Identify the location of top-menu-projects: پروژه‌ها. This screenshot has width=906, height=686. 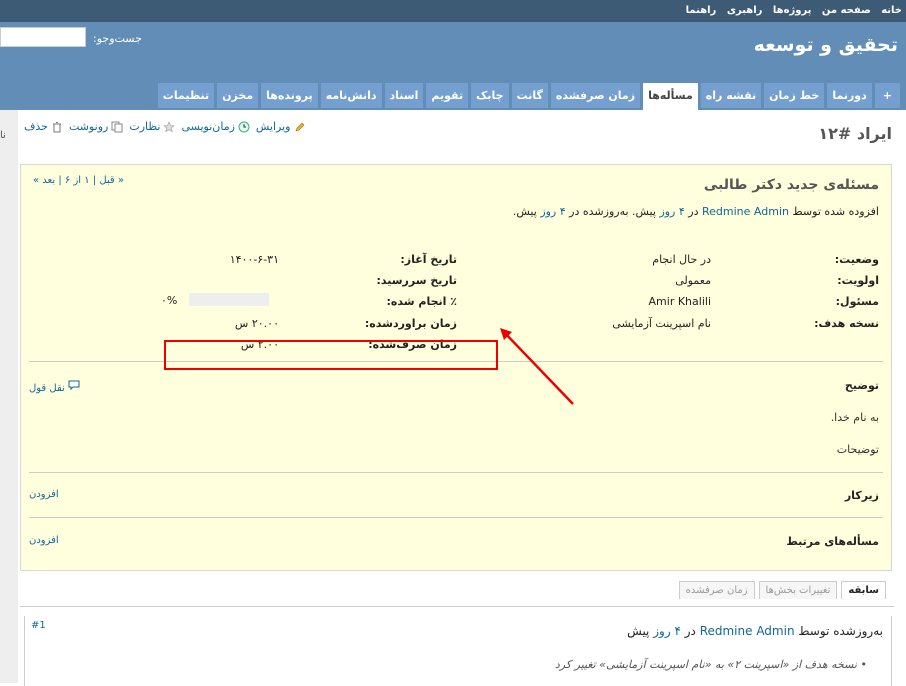
(792, 10).